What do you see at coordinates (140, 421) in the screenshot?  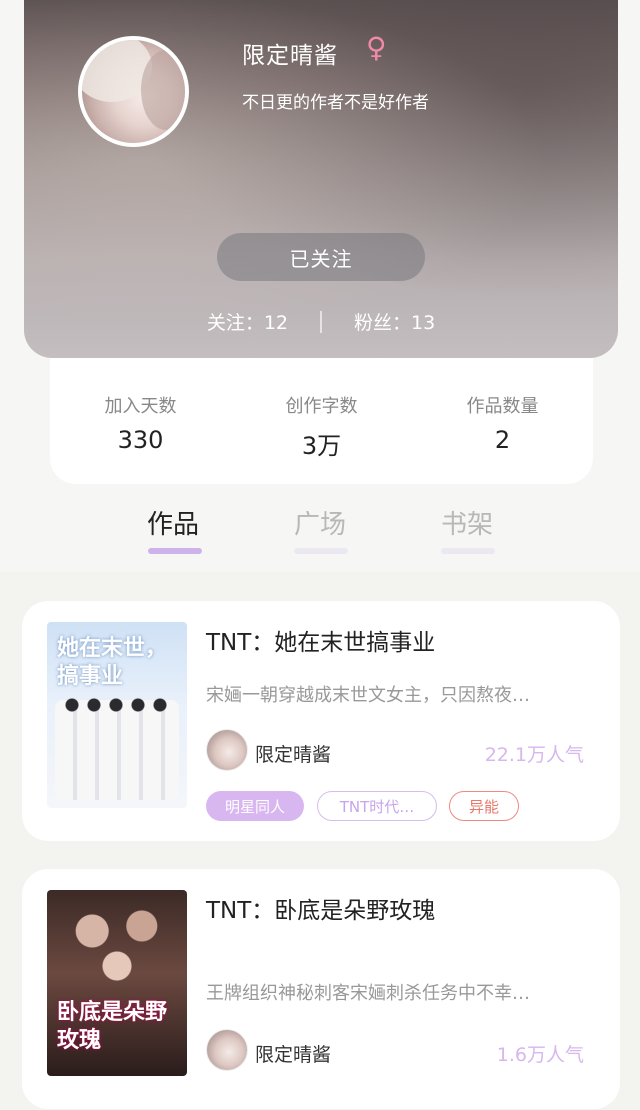 I see `info-join-days: 加入天数 330` at bounding box center [140, 421].